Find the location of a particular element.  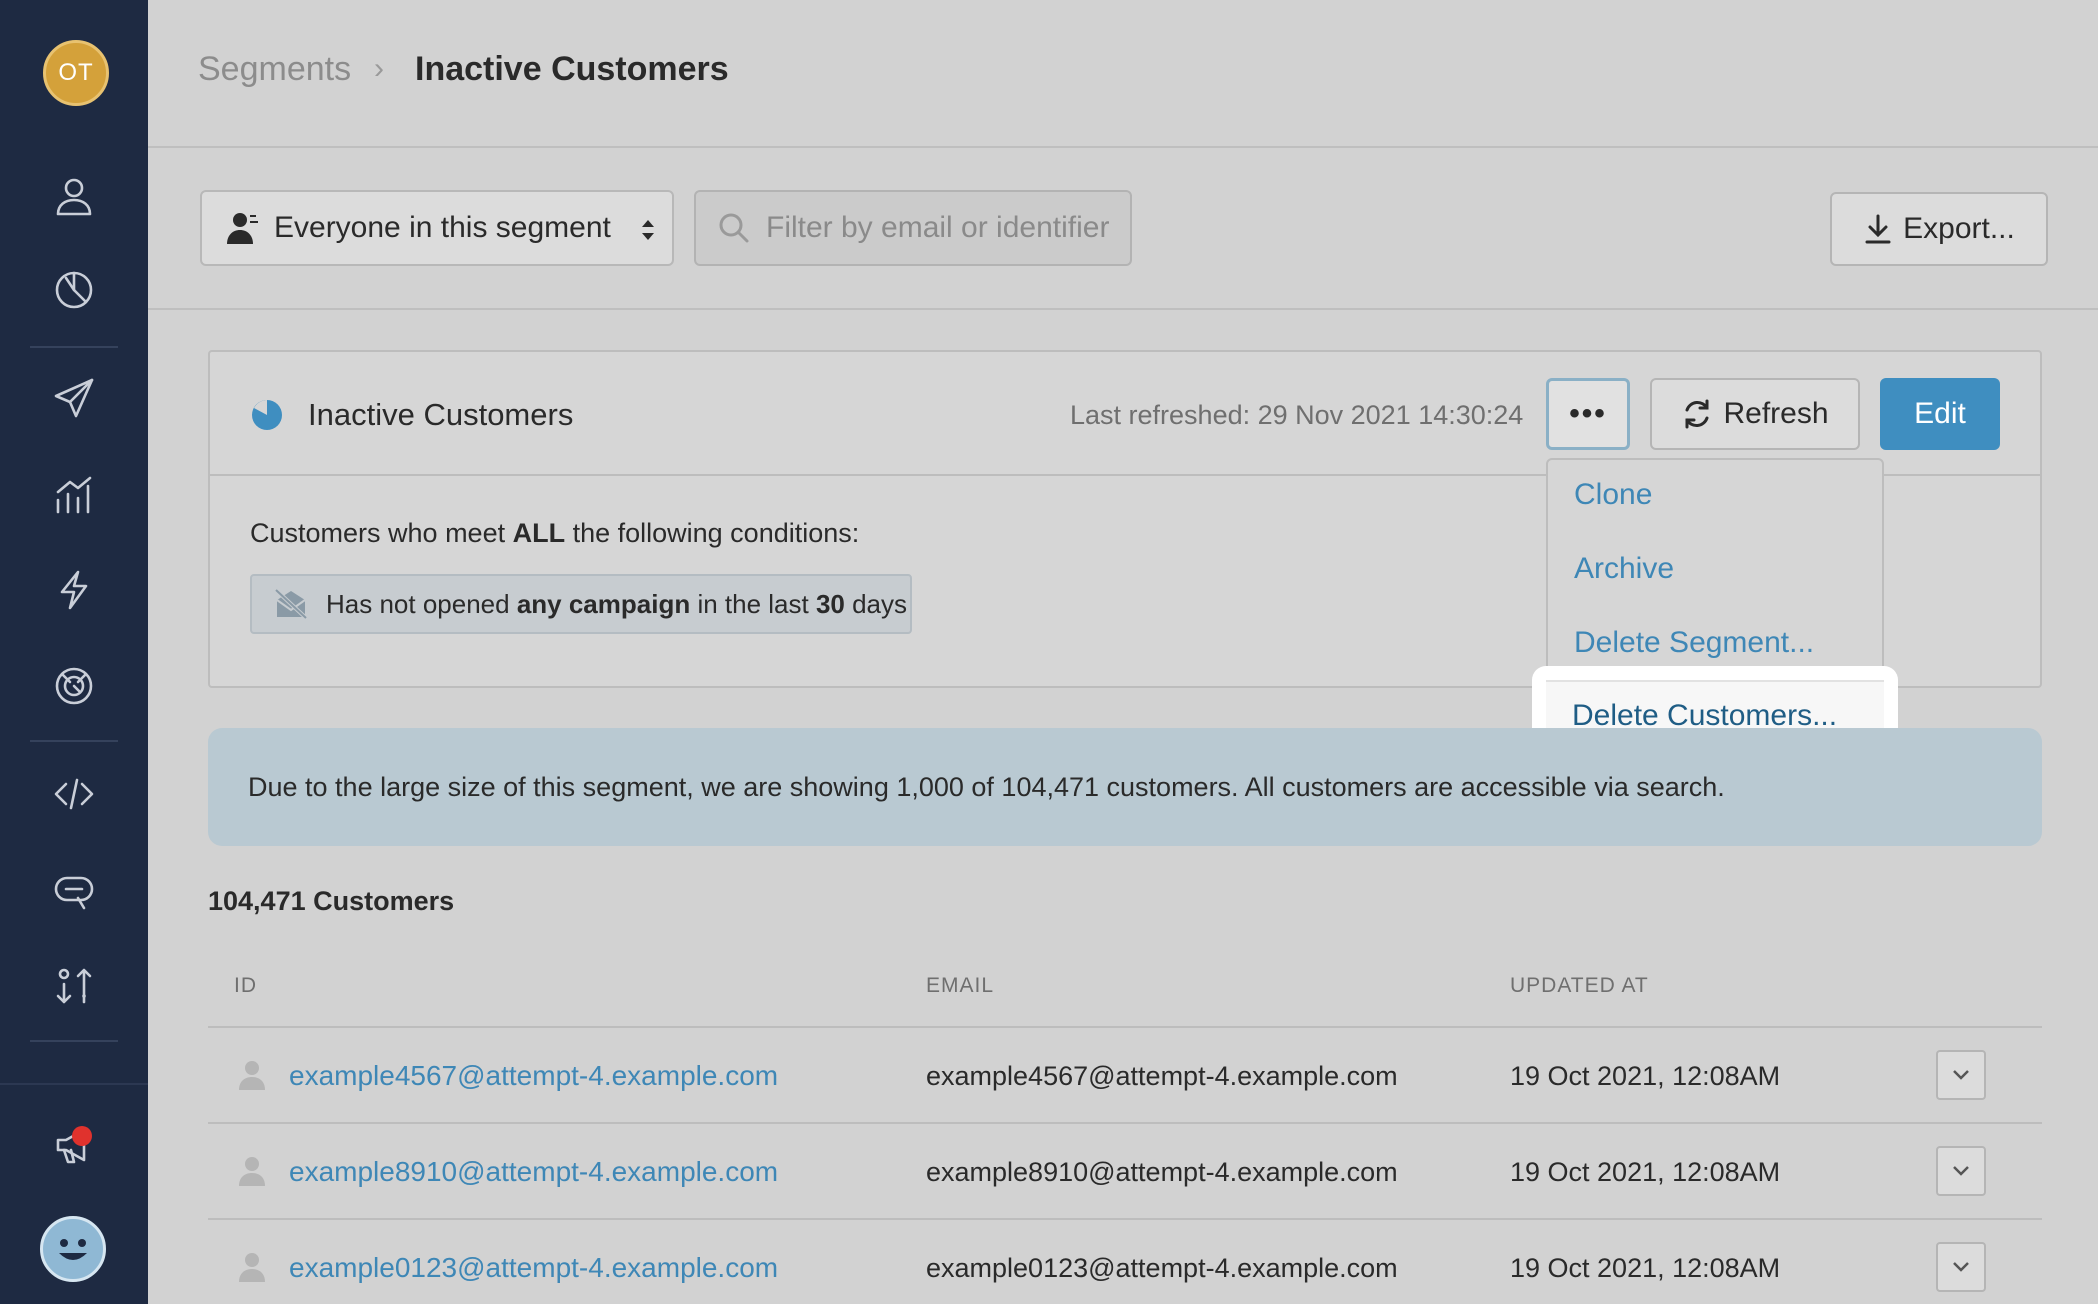

download-icon is located at coordinates (1878, 229).